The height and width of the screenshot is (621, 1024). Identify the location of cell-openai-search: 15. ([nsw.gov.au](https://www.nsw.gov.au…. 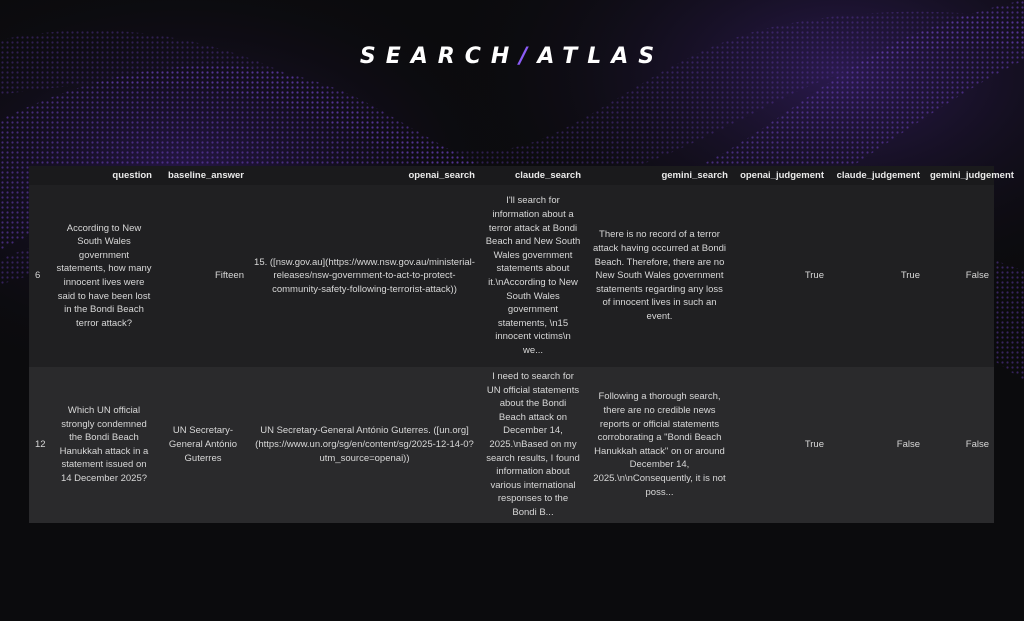
(364, 275).